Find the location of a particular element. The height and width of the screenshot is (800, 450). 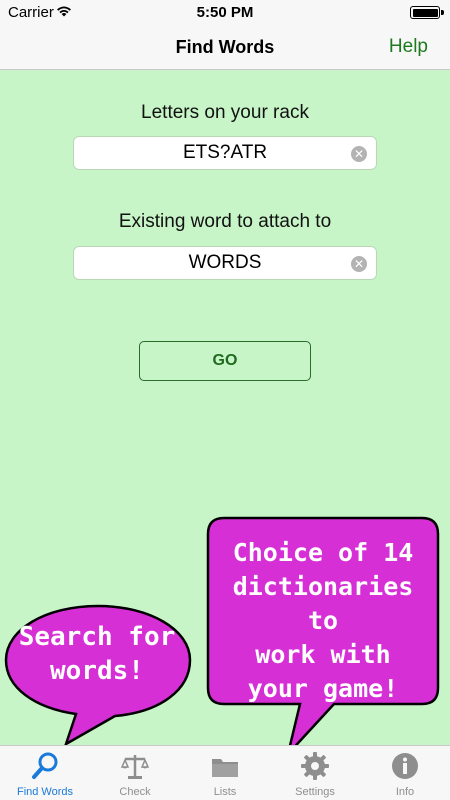

status-bar: Carrier 5:50 PM is located at coordinates (225, 13).